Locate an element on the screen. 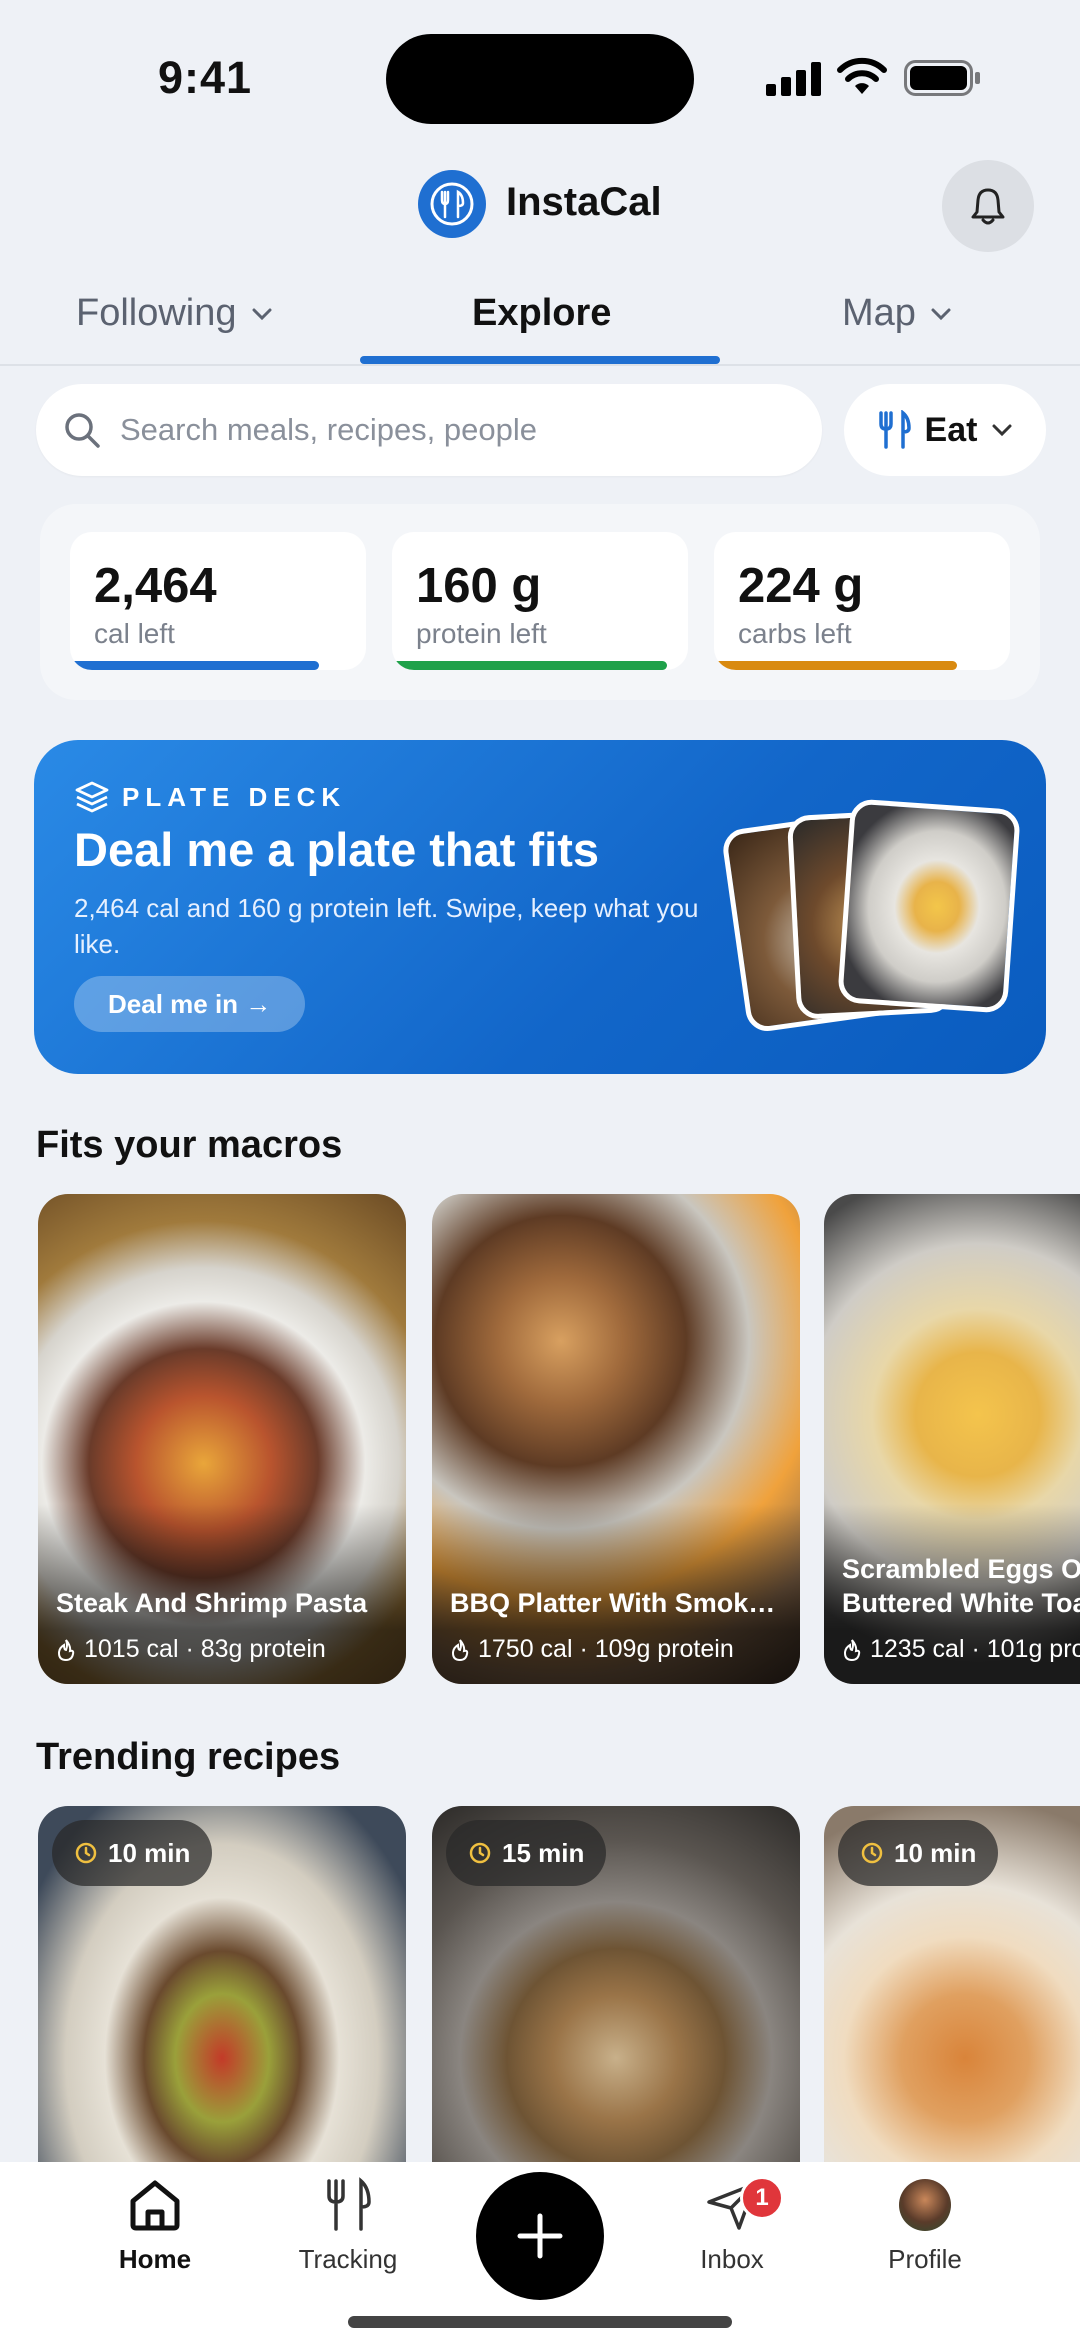 The height and width of the screenshot is (2347, 1080). wifi-icon is located at coordinates (862, 75).